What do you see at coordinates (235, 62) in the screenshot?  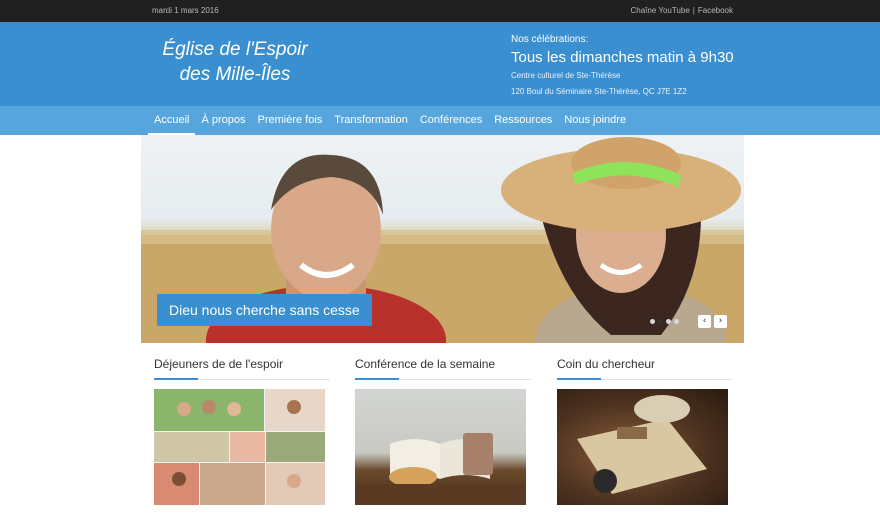 I see `site-logo: Église de l'Espoir des Mille-Îles` at bounding box center [235, 62].